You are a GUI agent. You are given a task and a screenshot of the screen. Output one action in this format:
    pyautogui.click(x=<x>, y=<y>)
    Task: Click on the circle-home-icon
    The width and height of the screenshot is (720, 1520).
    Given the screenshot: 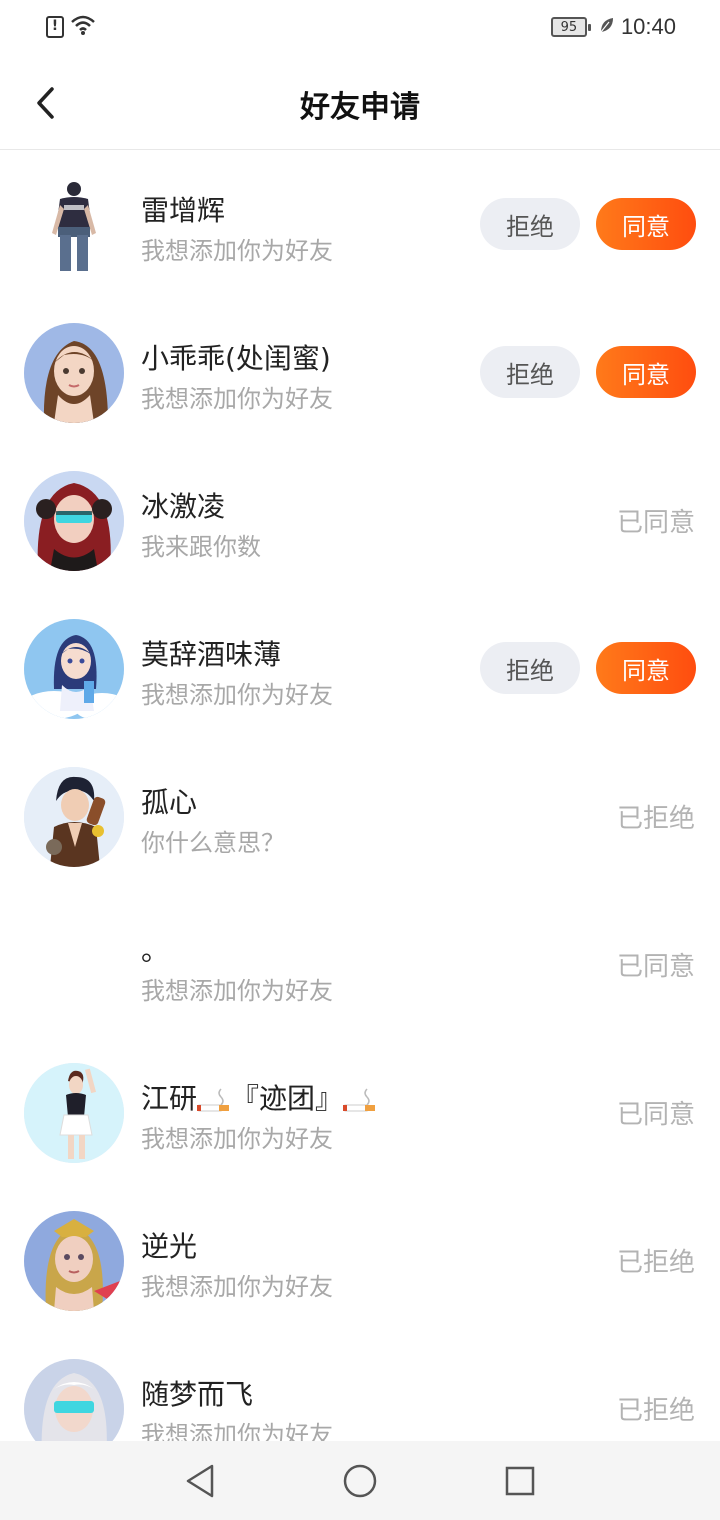 What is the action you would take?
    pyautogui.click(x=360, y=1481)
    